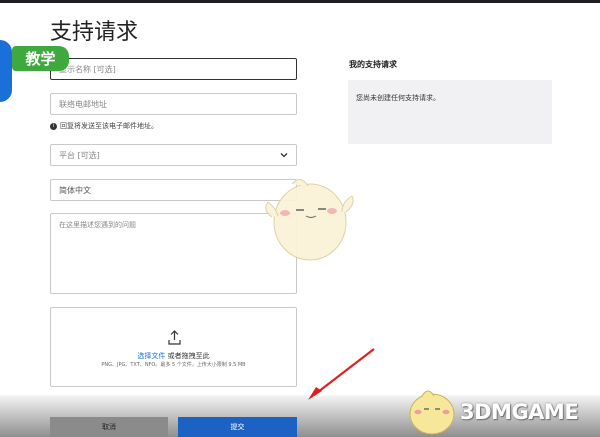 The height and width of the screenshot is (437, 600). What do you see at coordinates (284, 155) in the screenshot?
I see `chevron-down-icon` at bounding box center [284, 155].